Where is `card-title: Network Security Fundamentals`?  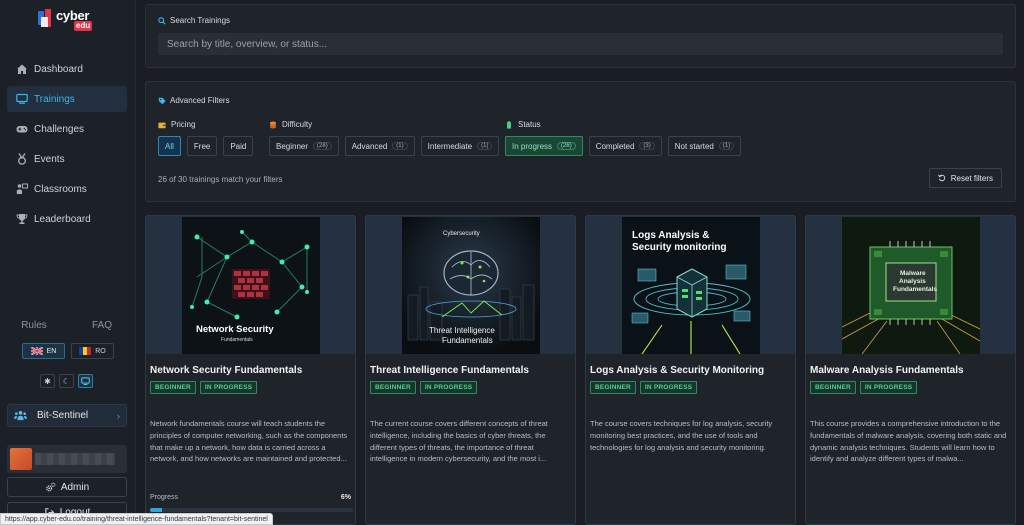 card-title: Network Security Fundamentals is located at coordinates (226, 370).